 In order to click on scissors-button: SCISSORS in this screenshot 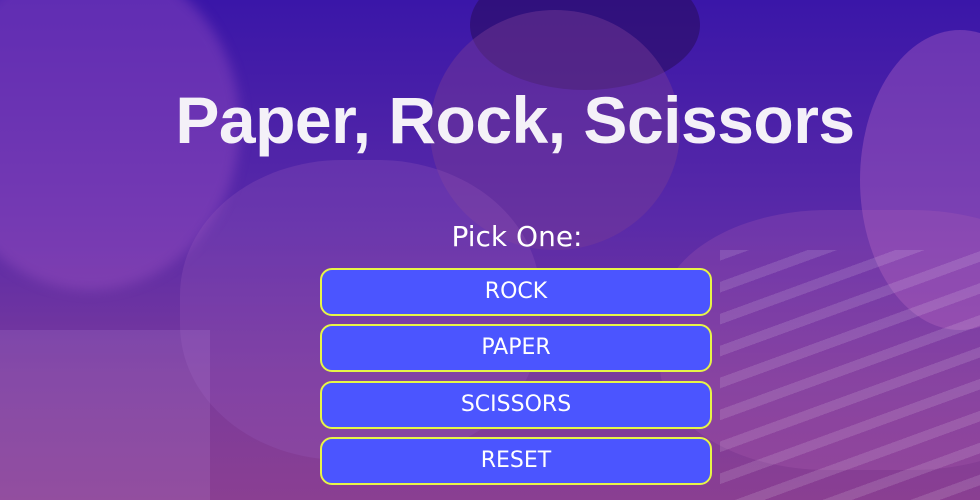, I will do `click(516, 405)`.